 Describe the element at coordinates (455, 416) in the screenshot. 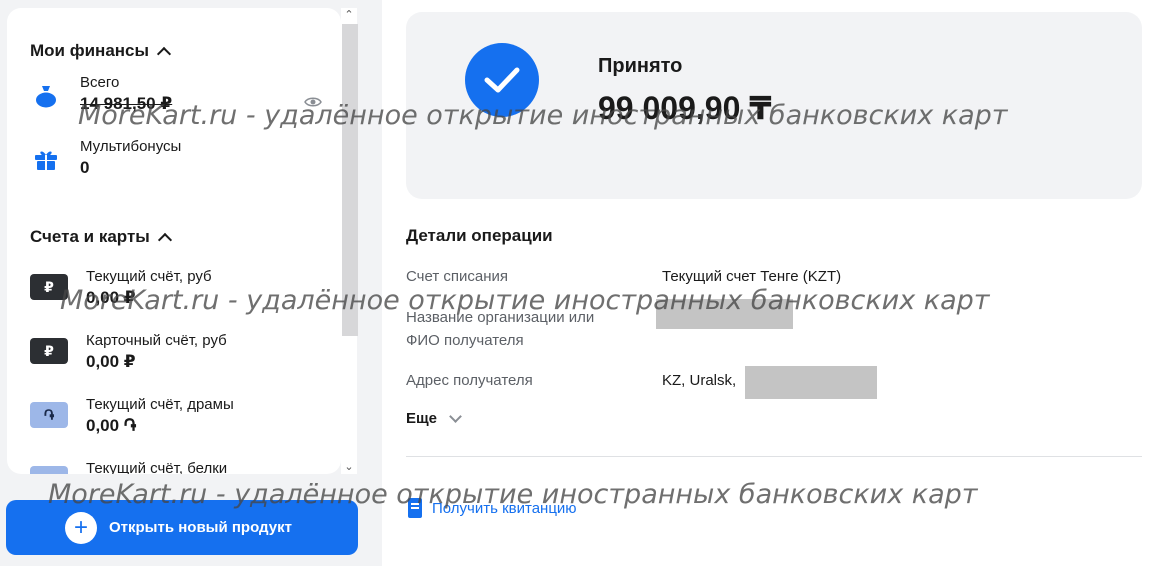

I see `chevron-down-icon` at that location.